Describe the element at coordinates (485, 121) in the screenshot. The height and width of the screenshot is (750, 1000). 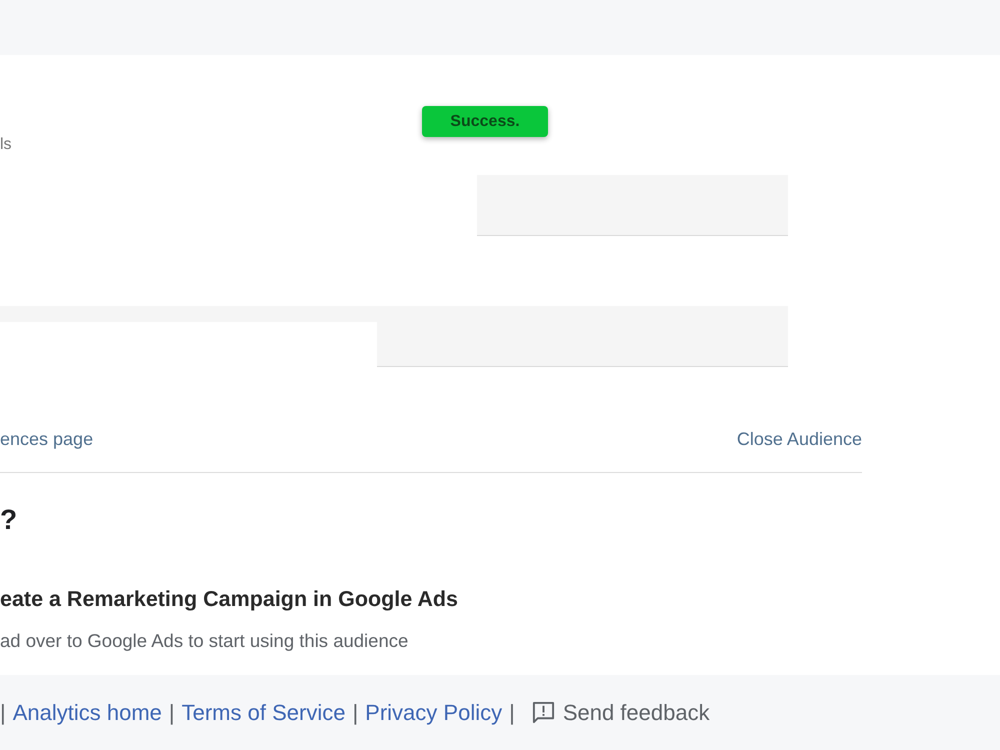
I see `success-toast: Success.` at that location.